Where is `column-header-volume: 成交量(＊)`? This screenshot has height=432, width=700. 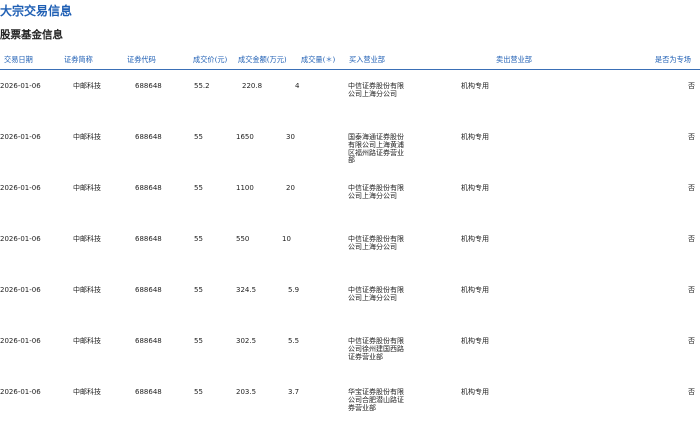
column-header-volume: 成交量(＊) is located at coordinates (318, 59).